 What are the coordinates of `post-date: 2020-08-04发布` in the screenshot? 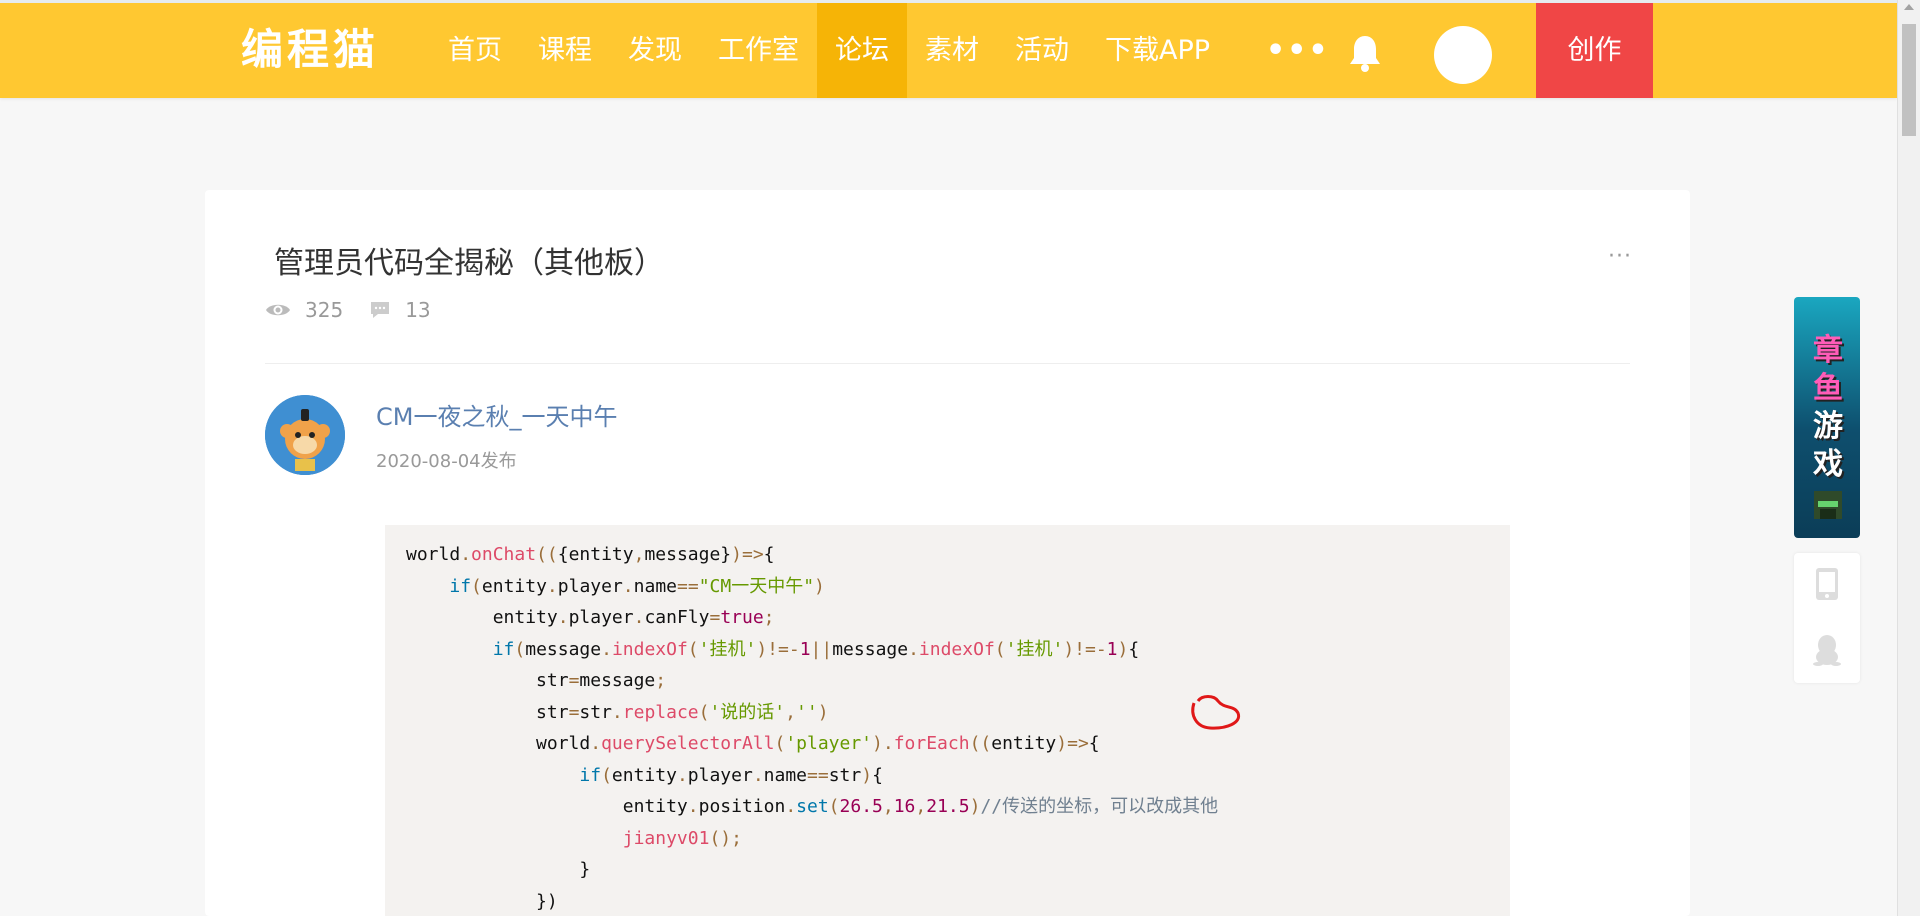 It's located at (446, 461).